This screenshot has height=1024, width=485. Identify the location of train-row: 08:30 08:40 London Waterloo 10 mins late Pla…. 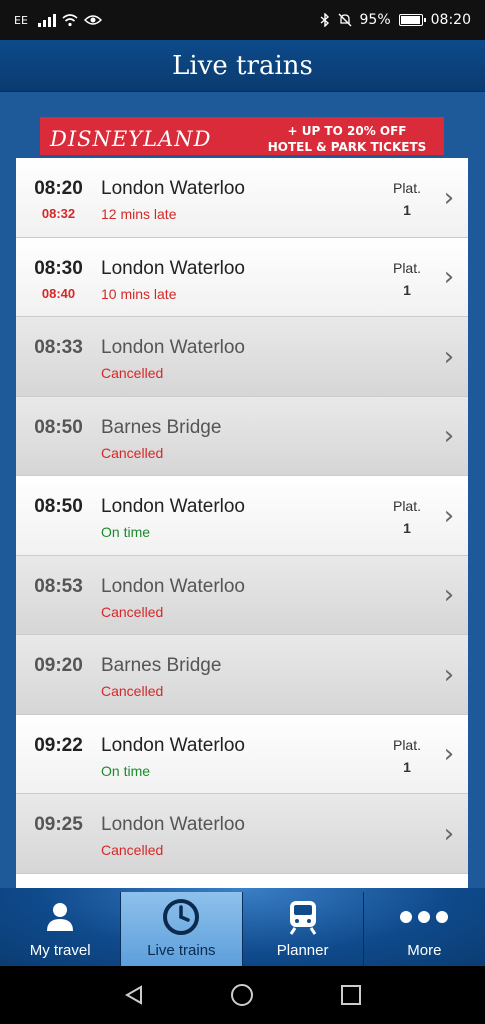
(242, 277).